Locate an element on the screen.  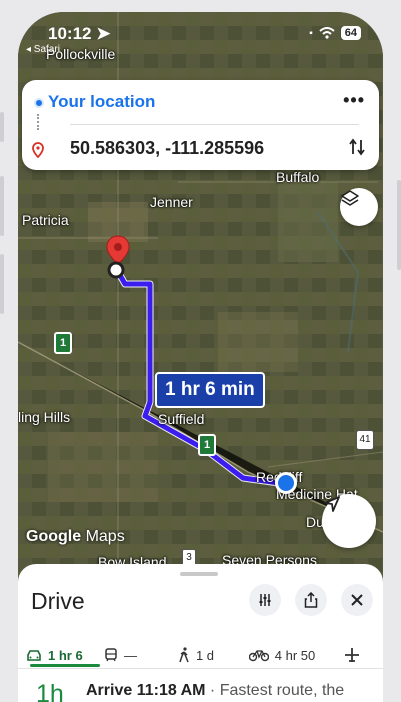
tab-flight is located at coordinates (352, 655).